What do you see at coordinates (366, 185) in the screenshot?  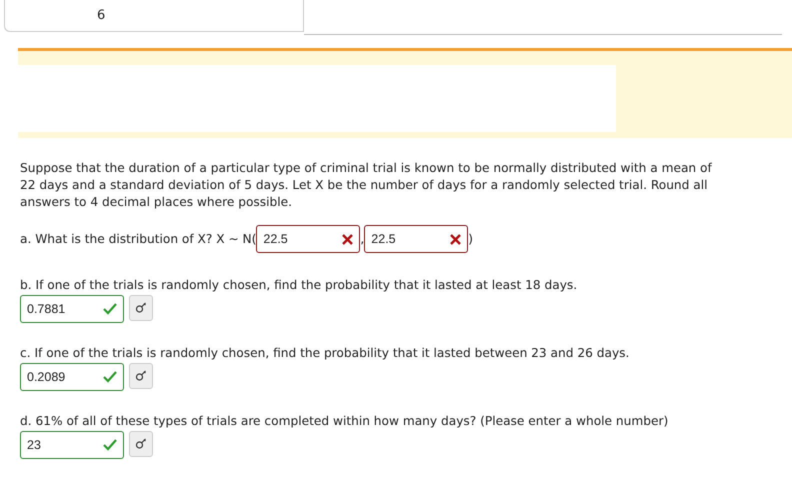 I see `question-text: Suppose that the duration of a particular type of criminal trial is known to be normally distributed with a mean of 22 days and a standard deviation of 5 days. Let X be the number of days for a randomly selected trial. Round all answers to 4 decimal places where possible.` at bounding box center [366, 185].